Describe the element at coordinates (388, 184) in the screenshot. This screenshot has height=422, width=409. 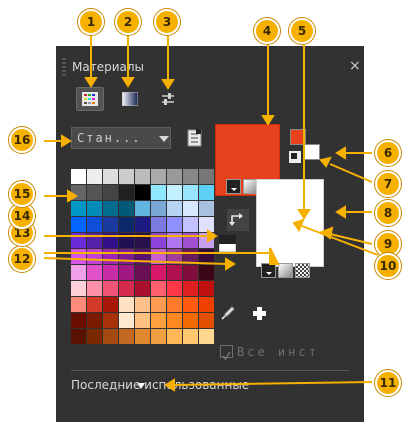
I see `annotation-7: 7` at that location.